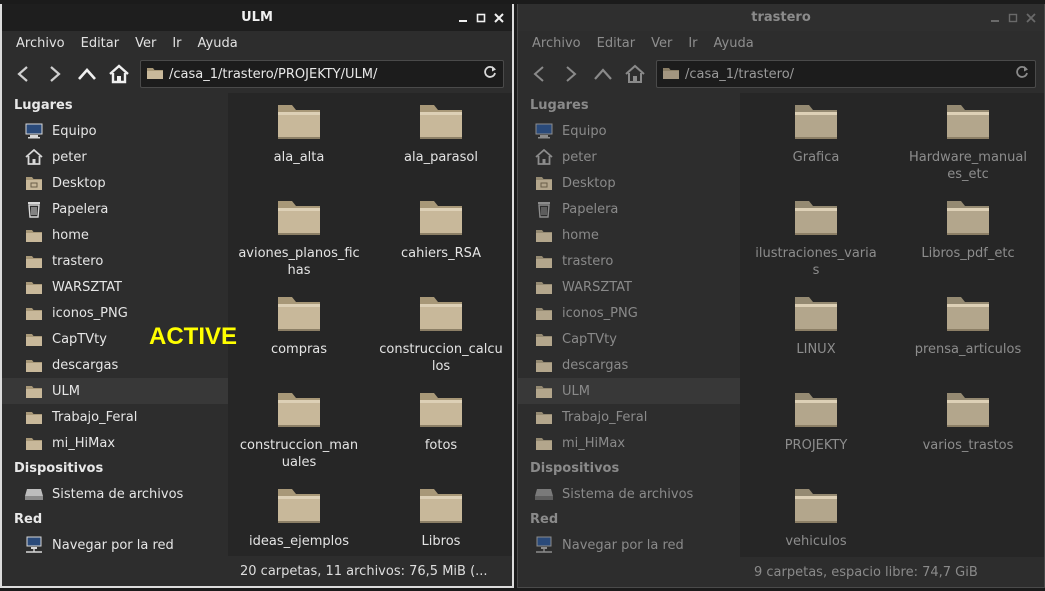  I want to click on folder-item: ala_parasol, so click(441, 149).